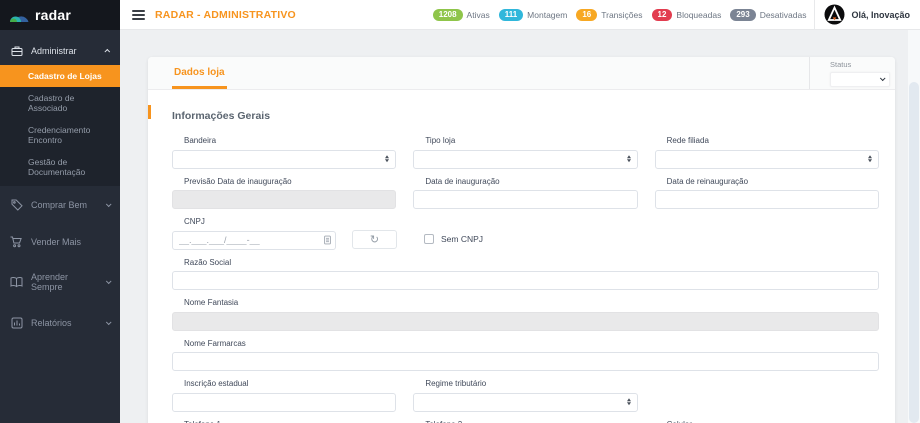  What do you see at coordinates (16, 282) in the screenshot?
I see `book-icon` at bounding box center [16, 282].